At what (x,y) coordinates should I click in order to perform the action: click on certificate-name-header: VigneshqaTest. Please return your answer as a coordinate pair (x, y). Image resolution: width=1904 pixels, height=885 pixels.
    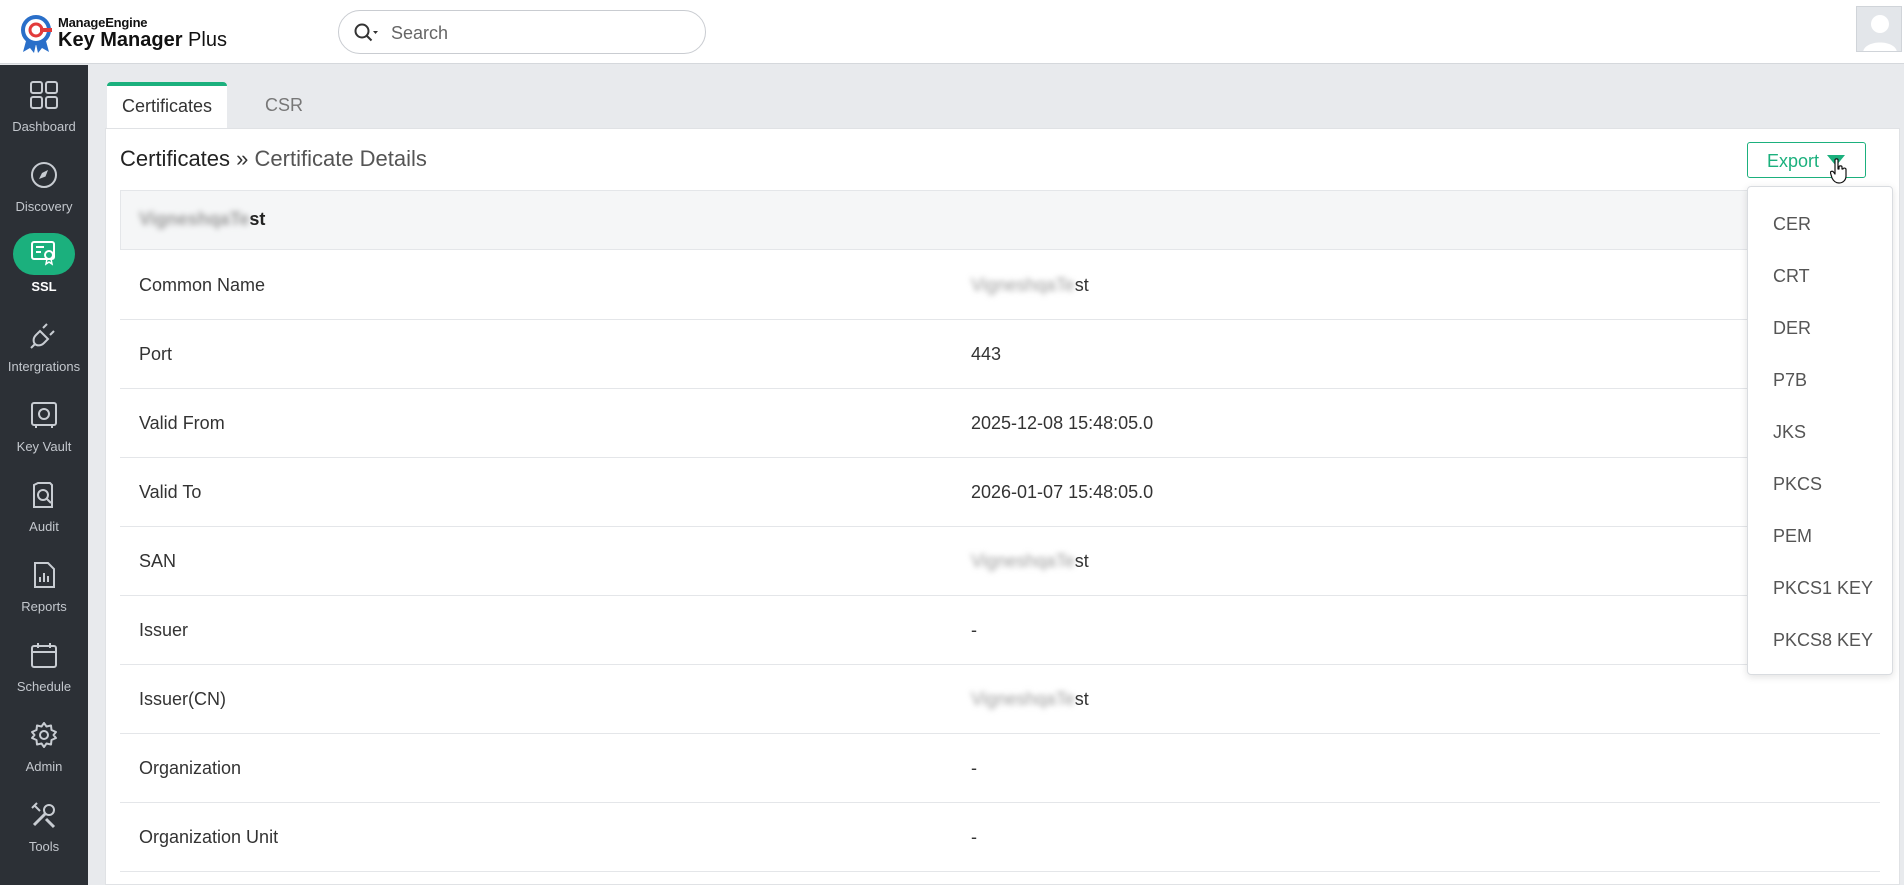
    Looking at the image, I should click on (1000, 220).